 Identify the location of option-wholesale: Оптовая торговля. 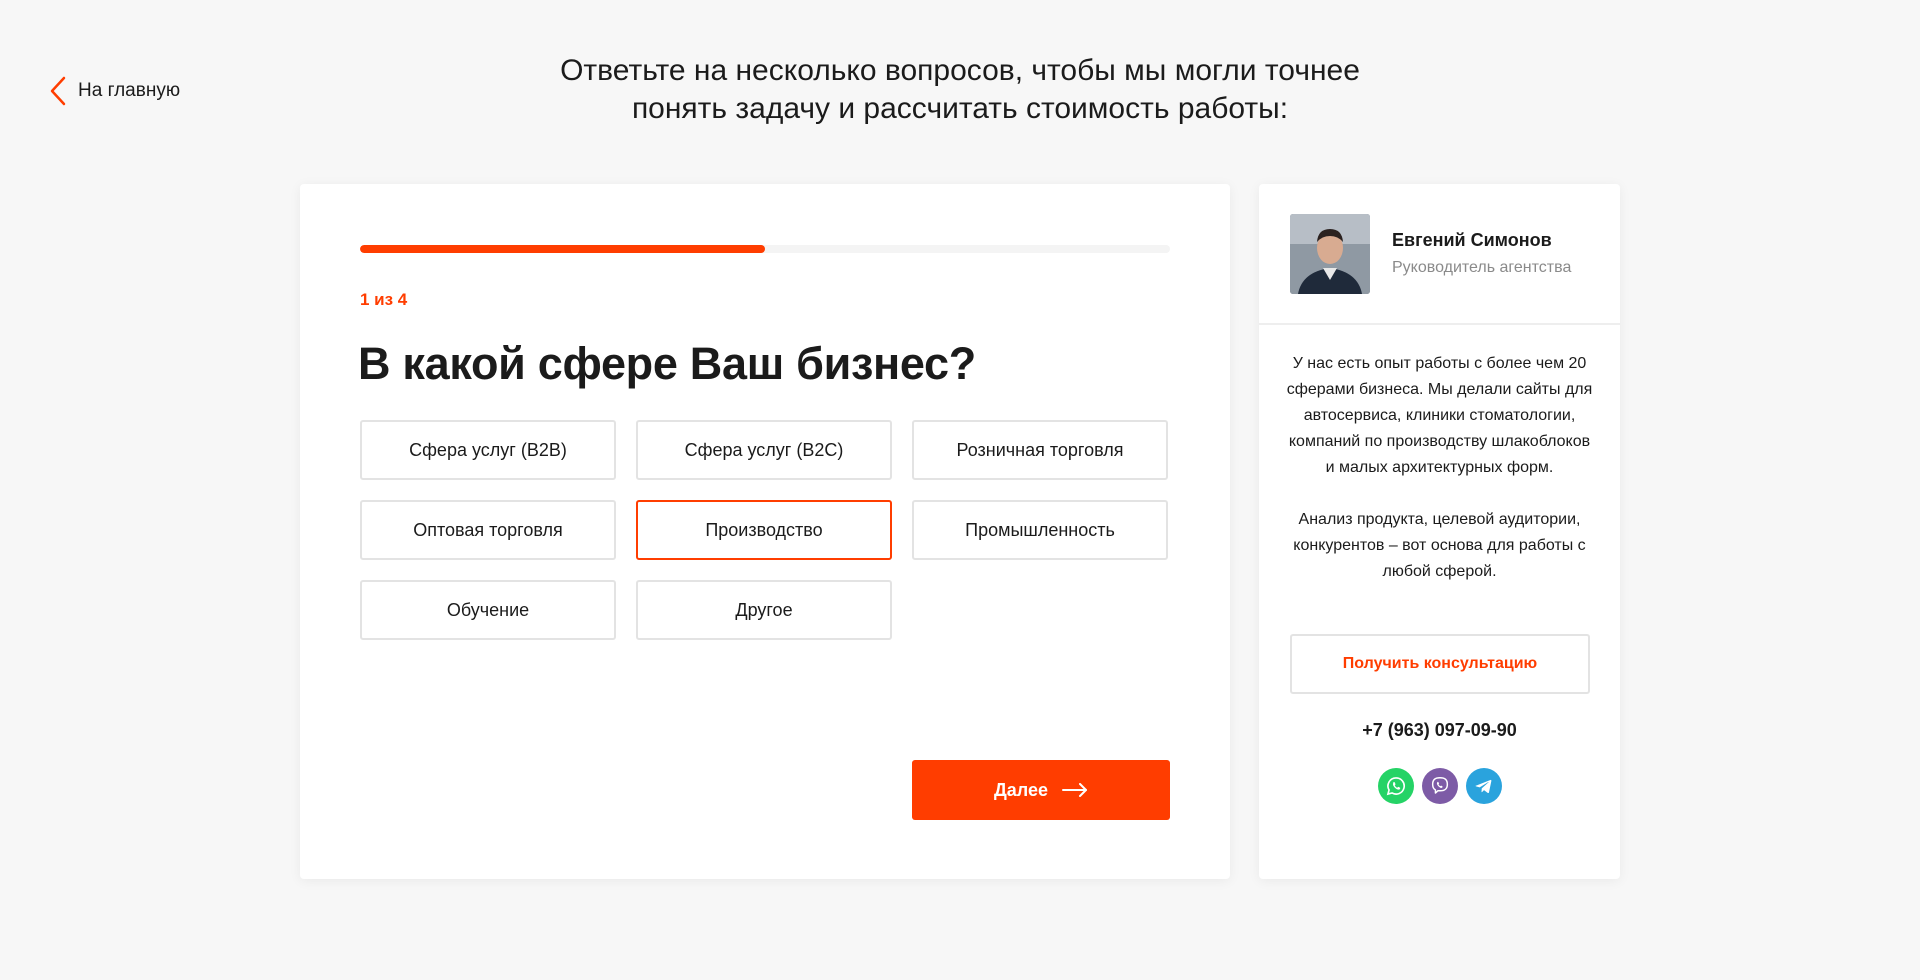
(488, 530).